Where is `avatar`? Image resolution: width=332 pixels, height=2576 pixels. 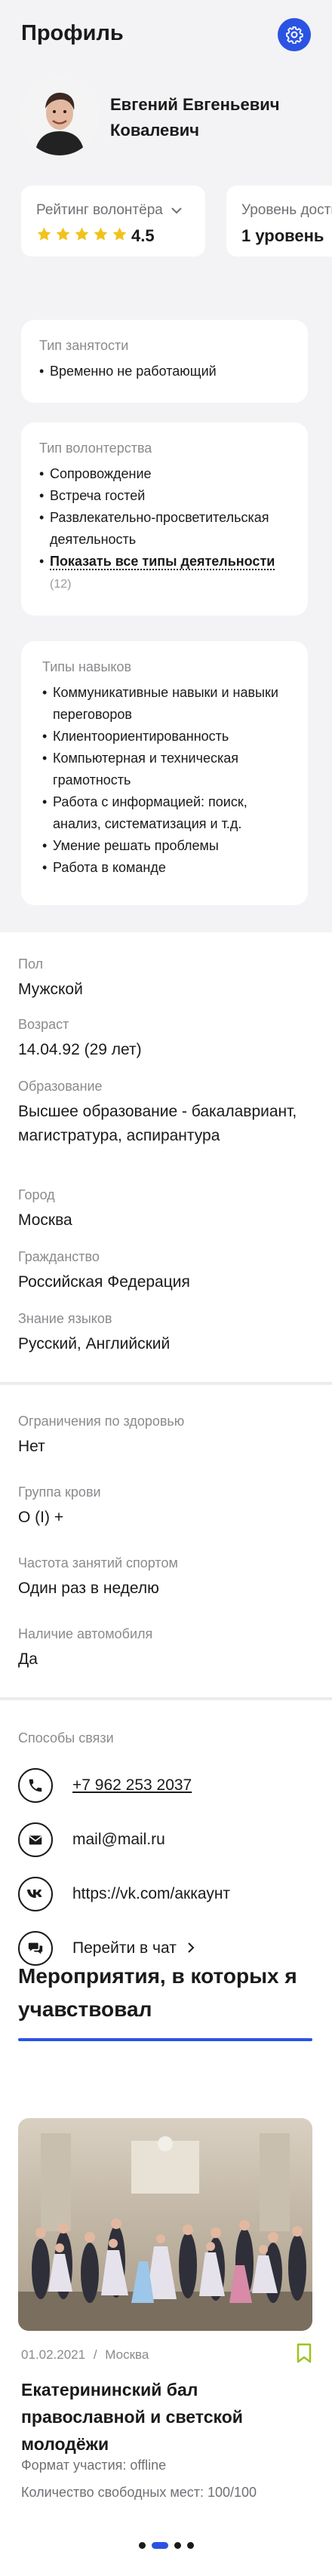 avatar is located at coordinates (59, 116).